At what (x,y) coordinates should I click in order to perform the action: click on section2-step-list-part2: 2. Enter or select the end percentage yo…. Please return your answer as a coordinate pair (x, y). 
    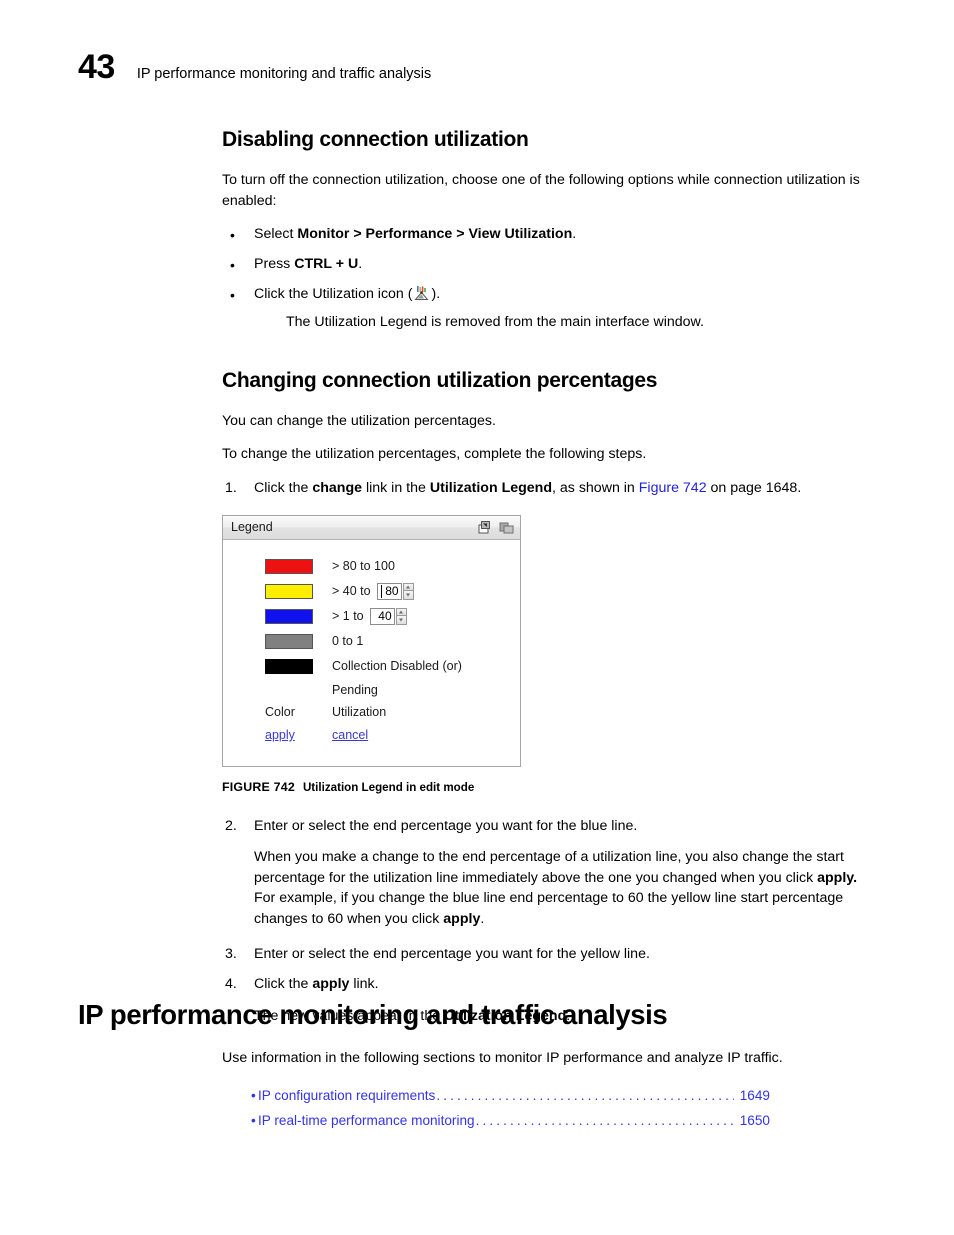
    Looking at the image, I should click on (552, 921).